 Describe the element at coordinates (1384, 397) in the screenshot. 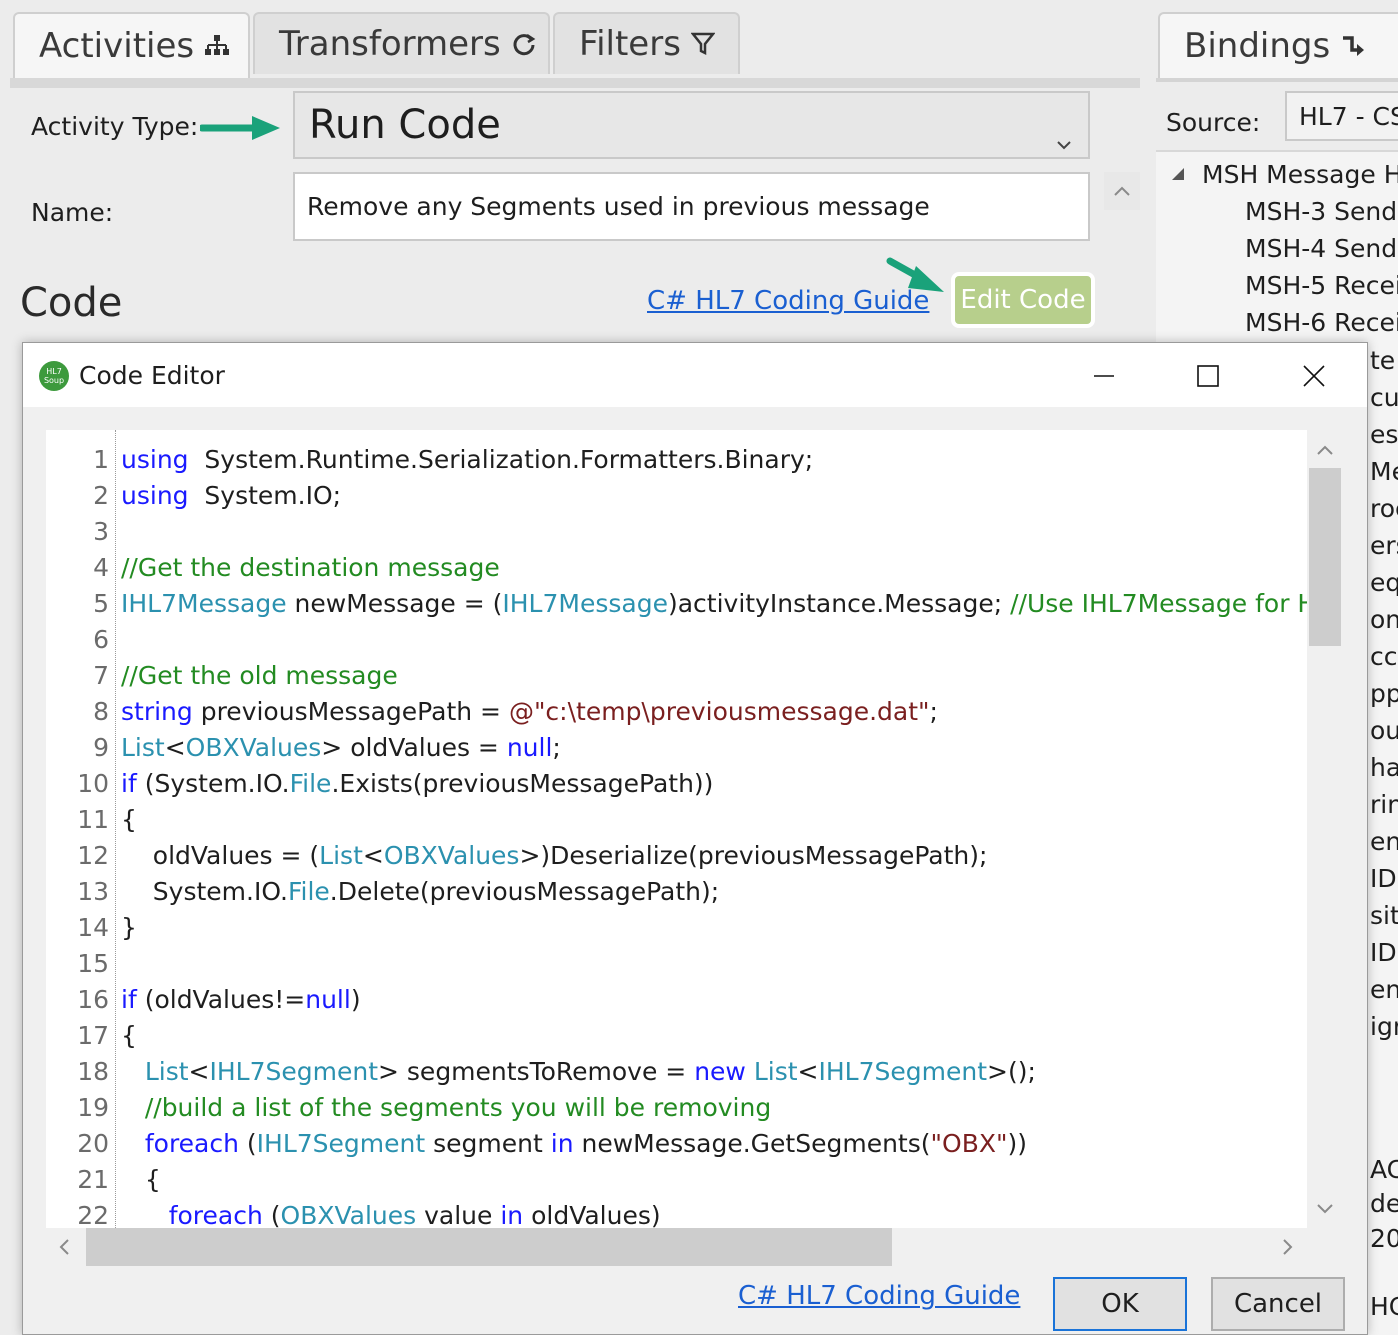

I see `tree-node-fragment: cur` at that location.